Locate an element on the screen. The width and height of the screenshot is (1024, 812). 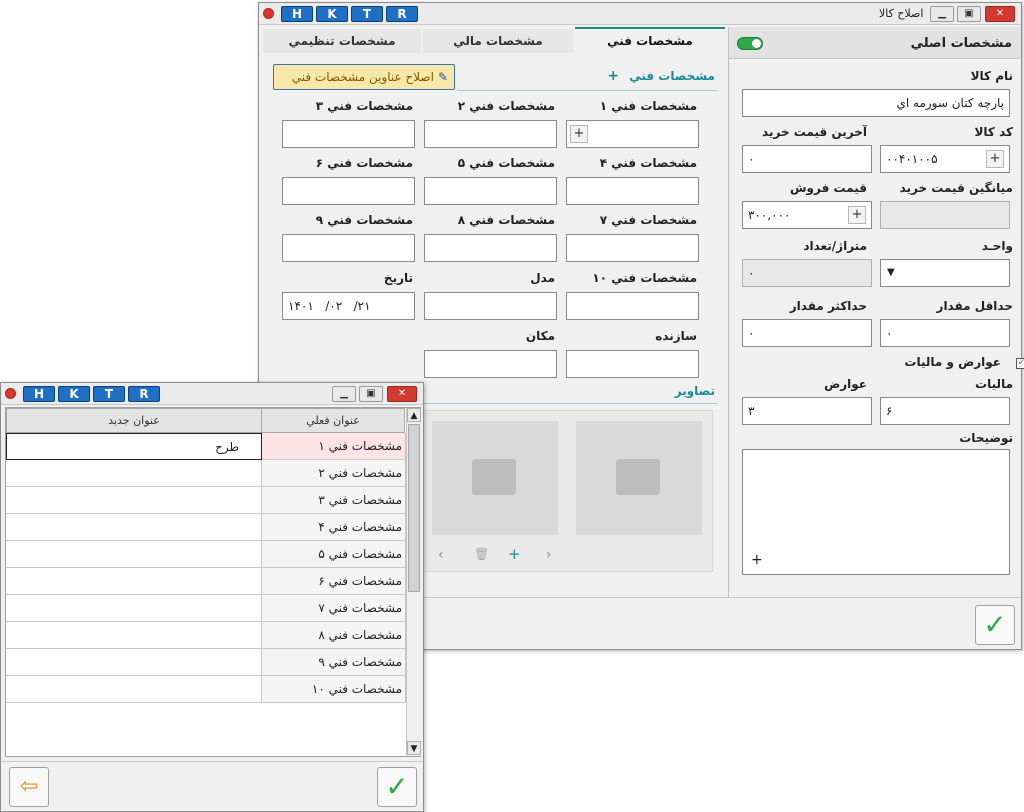
description-plus-icon: + is located at coordinates (757, 560).